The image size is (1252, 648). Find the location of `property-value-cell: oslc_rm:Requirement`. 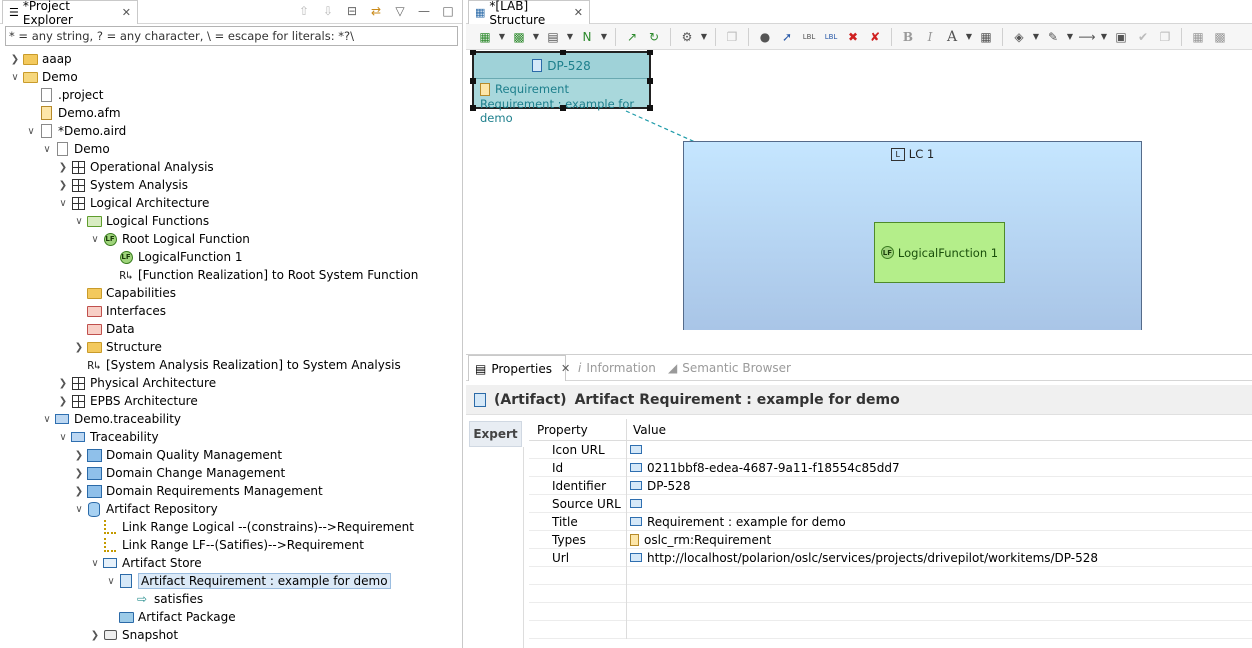

property-value-cell: oslc_rm:Requirement is located at coordinates (939, 540).